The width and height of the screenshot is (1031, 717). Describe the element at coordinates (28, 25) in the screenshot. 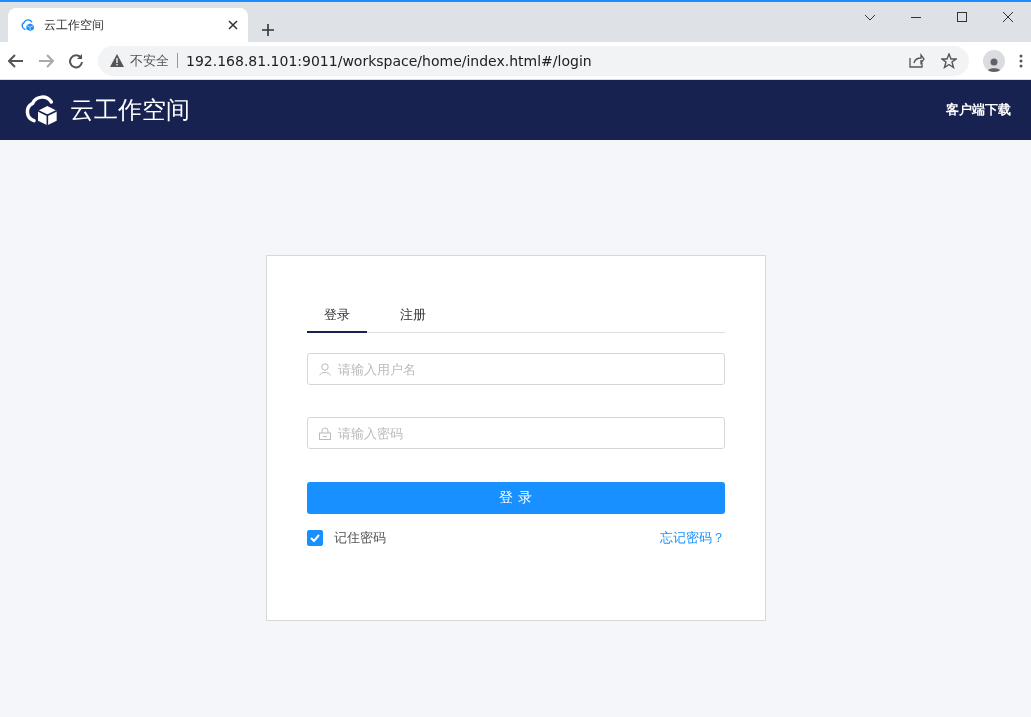

I see `cloud-icon` at that location.